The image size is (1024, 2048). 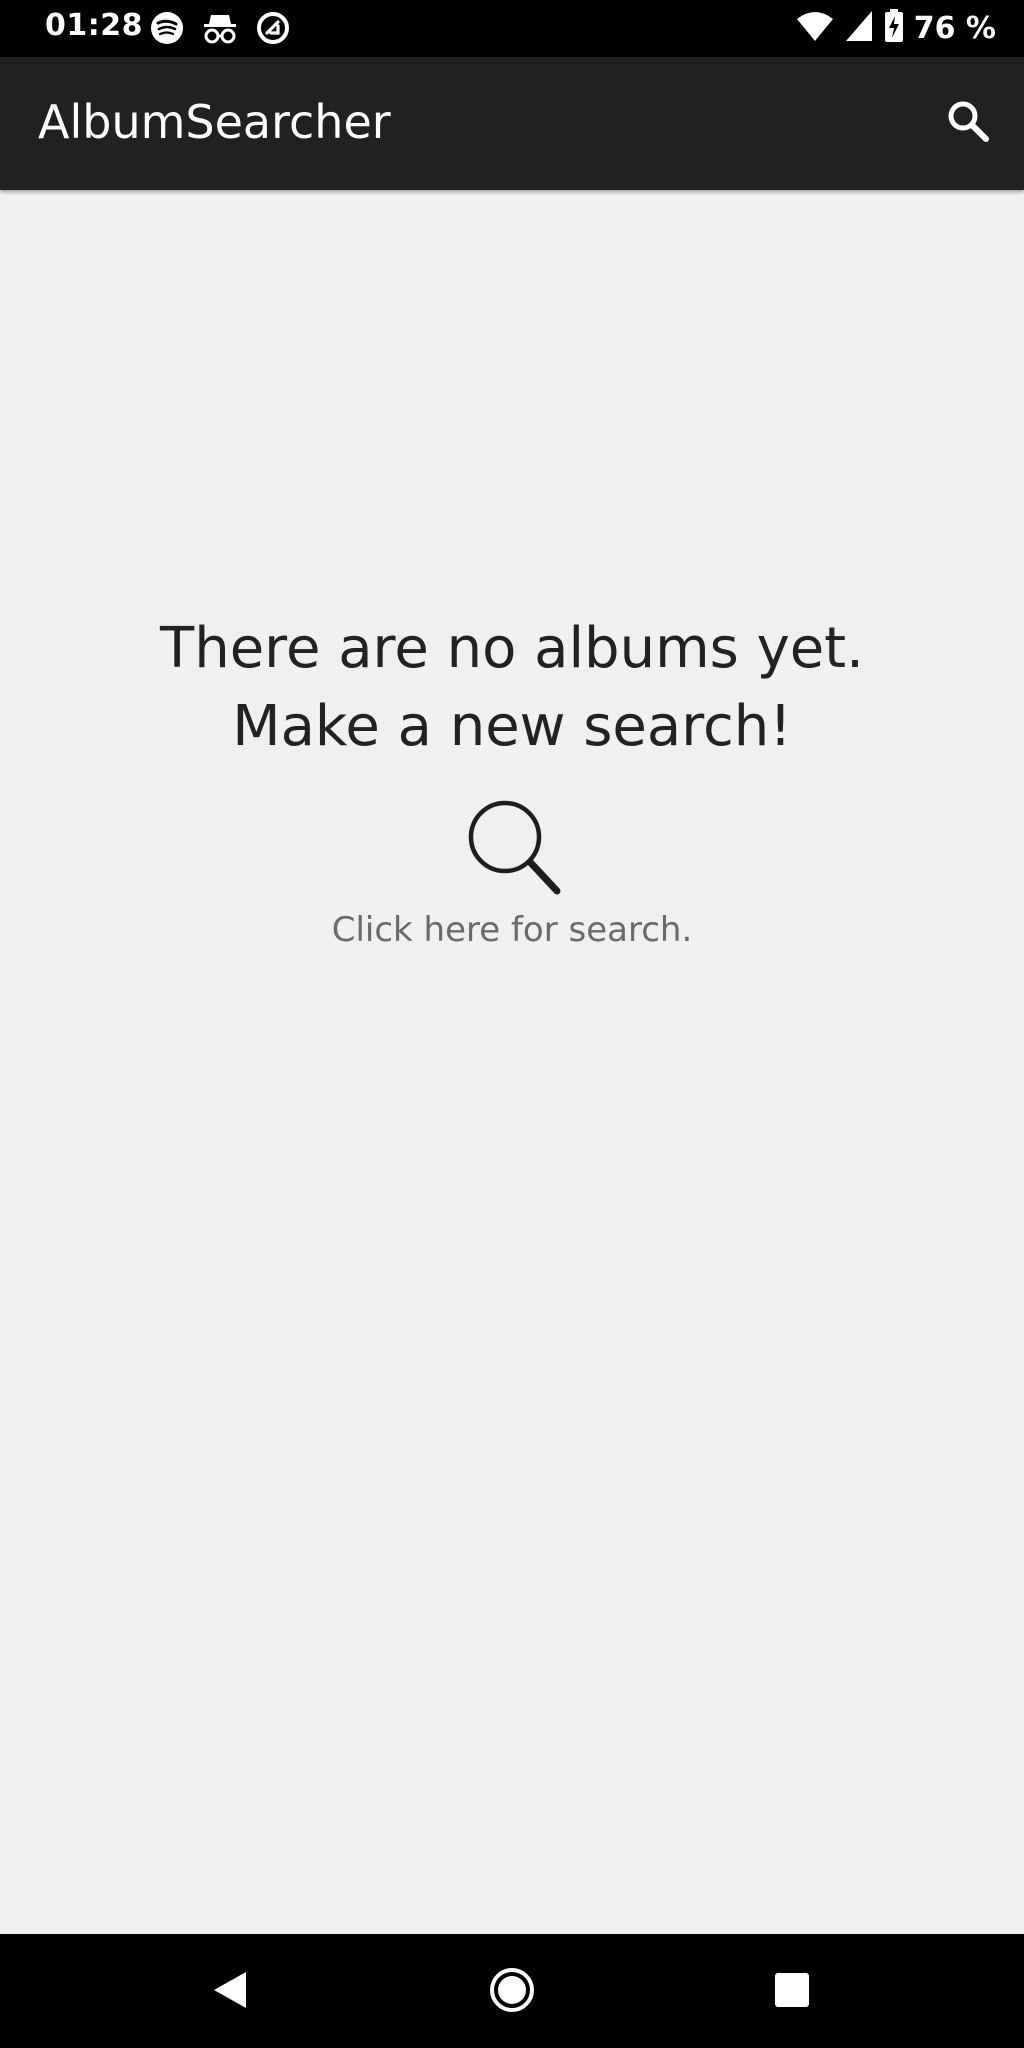 I want to click on back-icon, so click(x=230, y=1992).